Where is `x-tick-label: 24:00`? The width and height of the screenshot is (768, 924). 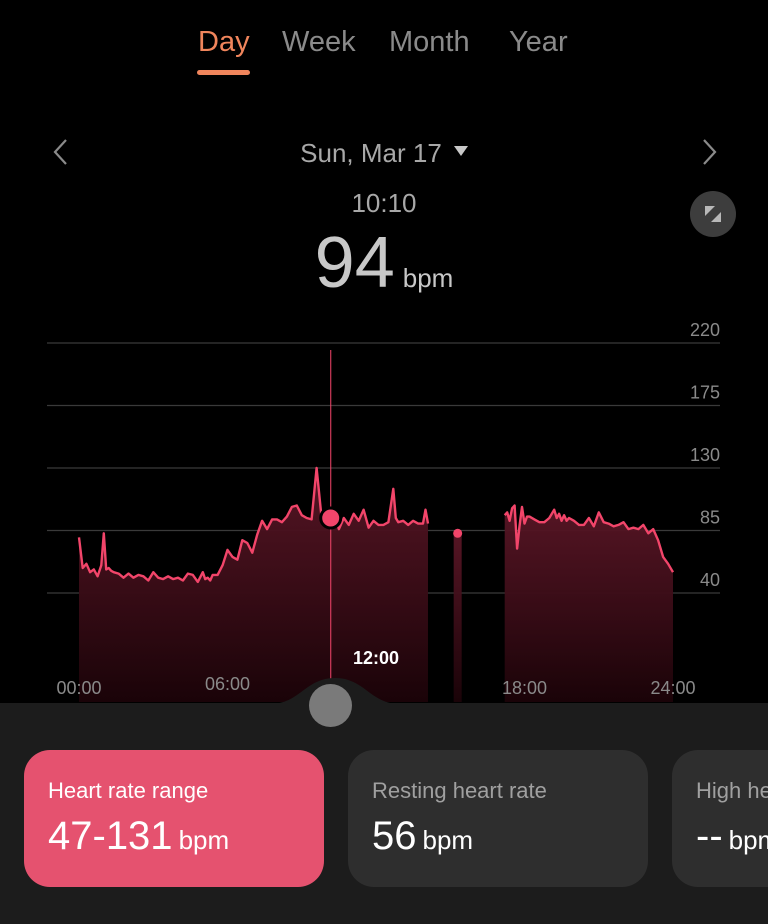 x-tick-label: 24:00 is located at coordinates (672, 688).